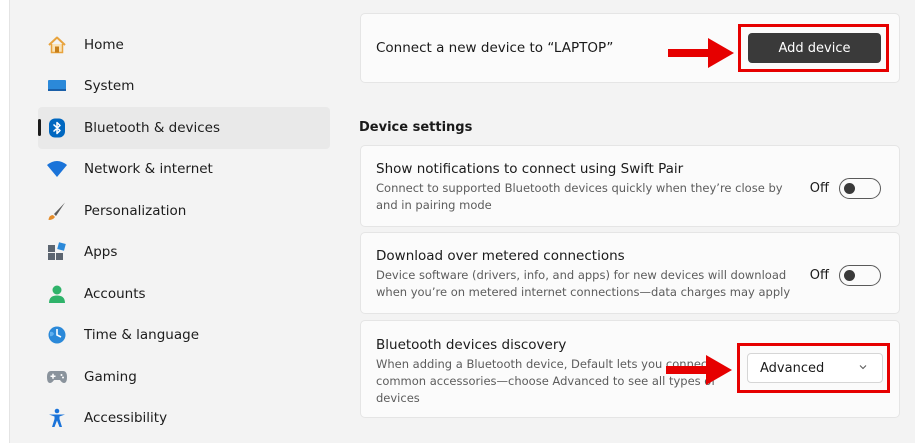  What do you see at coordinates (184, 87) in the screenshot?
I see `sidebar-item-system: System` at bounding box center [184, 87].